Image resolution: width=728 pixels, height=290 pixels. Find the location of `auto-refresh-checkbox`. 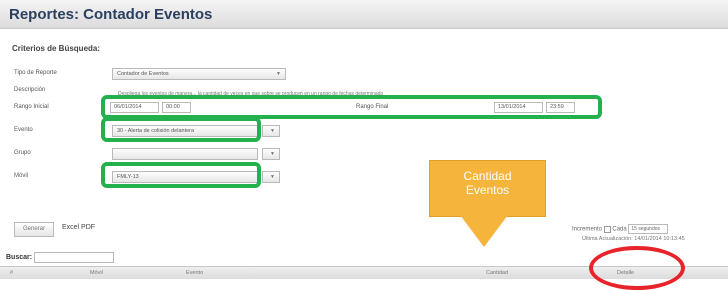

auto-refresh-checkbox is located at coordinates (607, 229).